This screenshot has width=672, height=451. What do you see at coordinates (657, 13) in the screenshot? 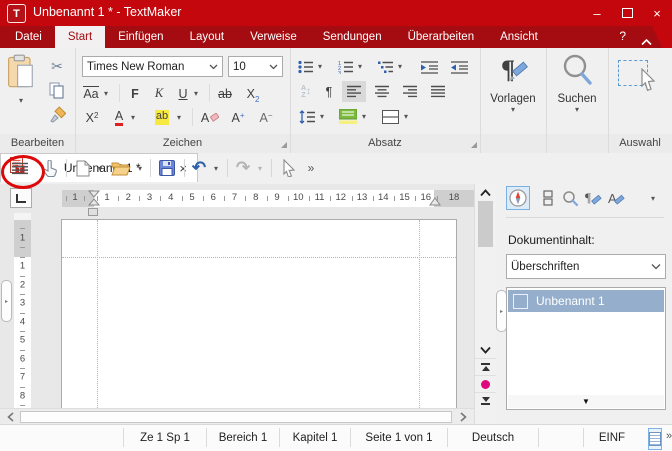
I see `close-button: ×` at bounding box center [657, 13].